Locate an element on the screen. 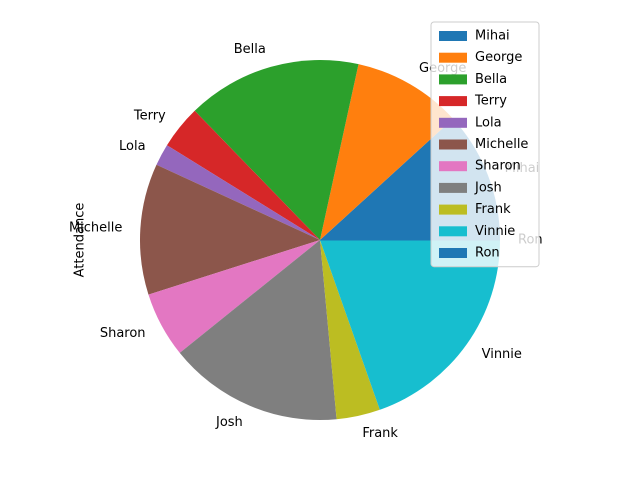 The height and width of the screenshot is (480, 640). legend-label-michelle: Michelle is located at coordinates (501, 144).